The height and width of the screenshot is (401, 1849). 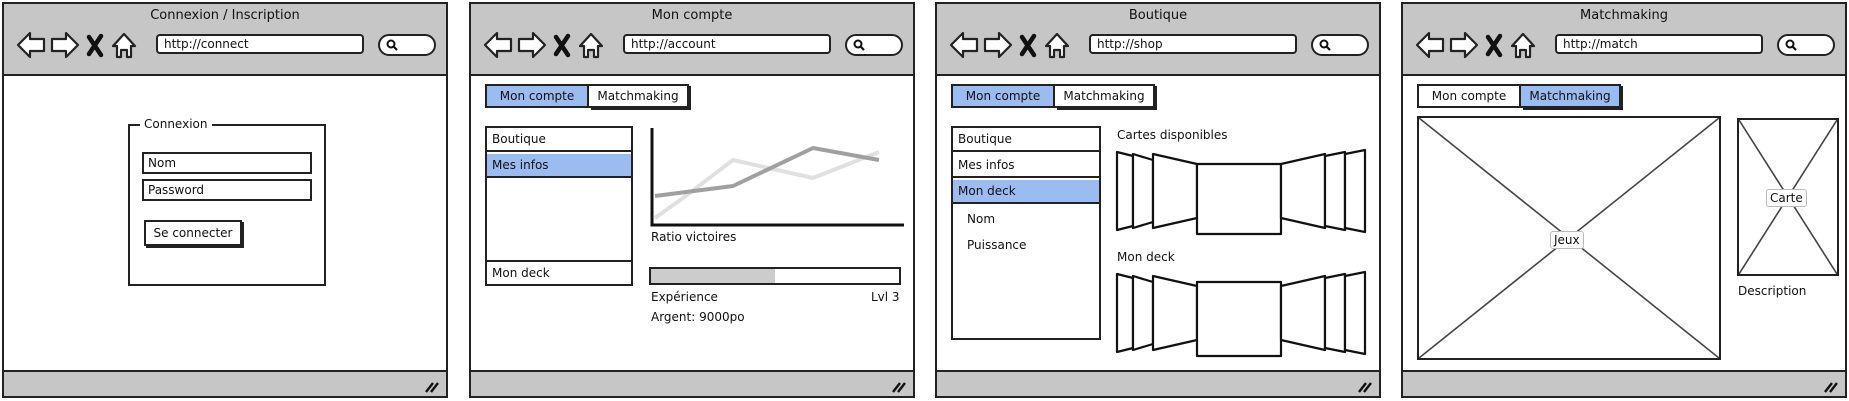 I want to click on cover-flow-deck, so click(x=1243, y=313).